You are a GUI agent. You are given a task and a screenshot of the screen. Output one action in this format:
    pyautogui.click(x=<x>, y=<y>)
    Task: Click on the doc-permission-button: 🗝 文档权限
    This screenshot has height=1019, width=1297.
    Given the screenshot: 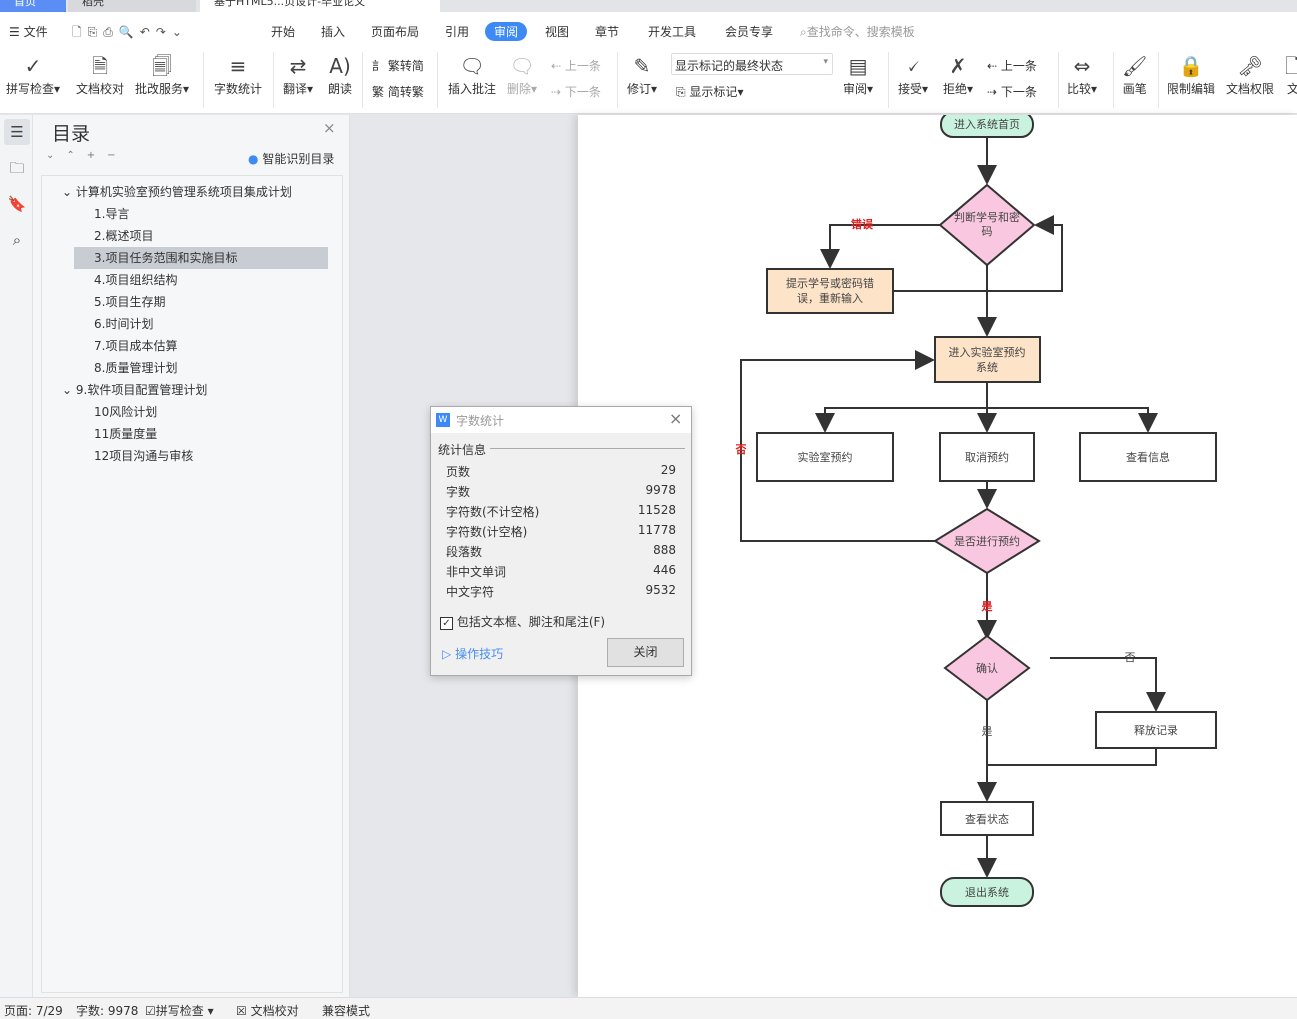 What is the action you would take?
    pyautogui.click(x=1250, y=74)
    